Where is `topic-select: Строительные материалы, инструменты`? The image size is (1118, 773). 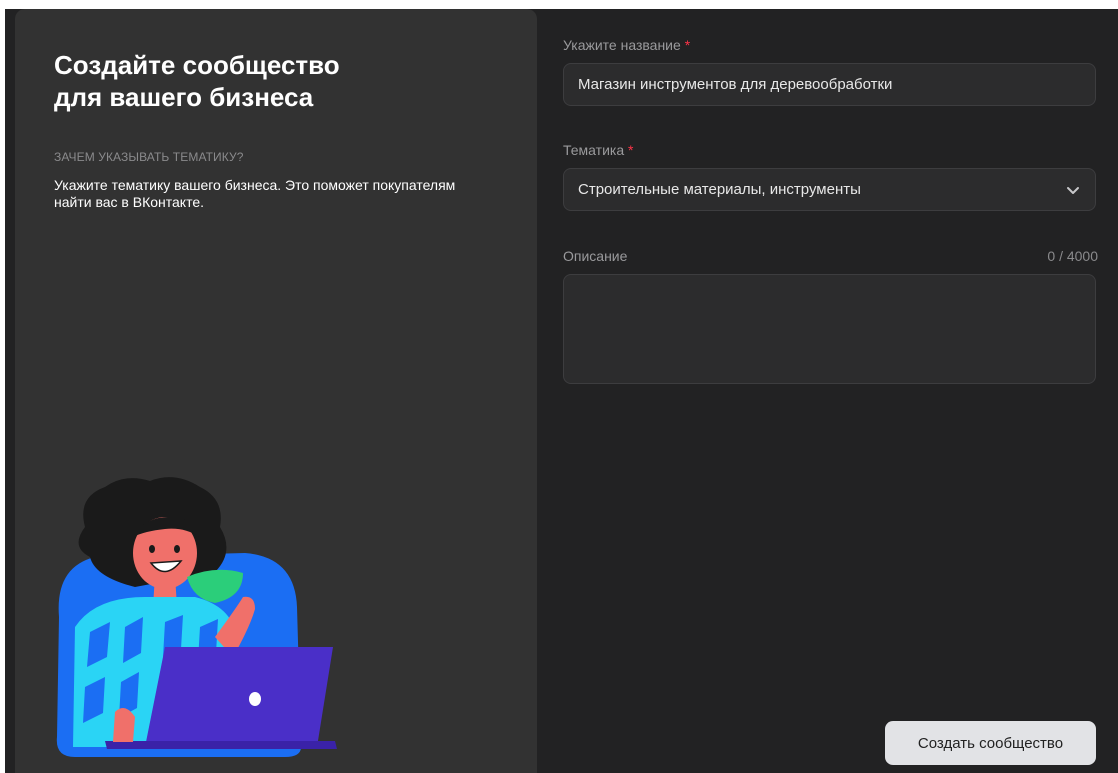
topic-select: Строительные материалы, инструменты is located at coordinates (829, 189).